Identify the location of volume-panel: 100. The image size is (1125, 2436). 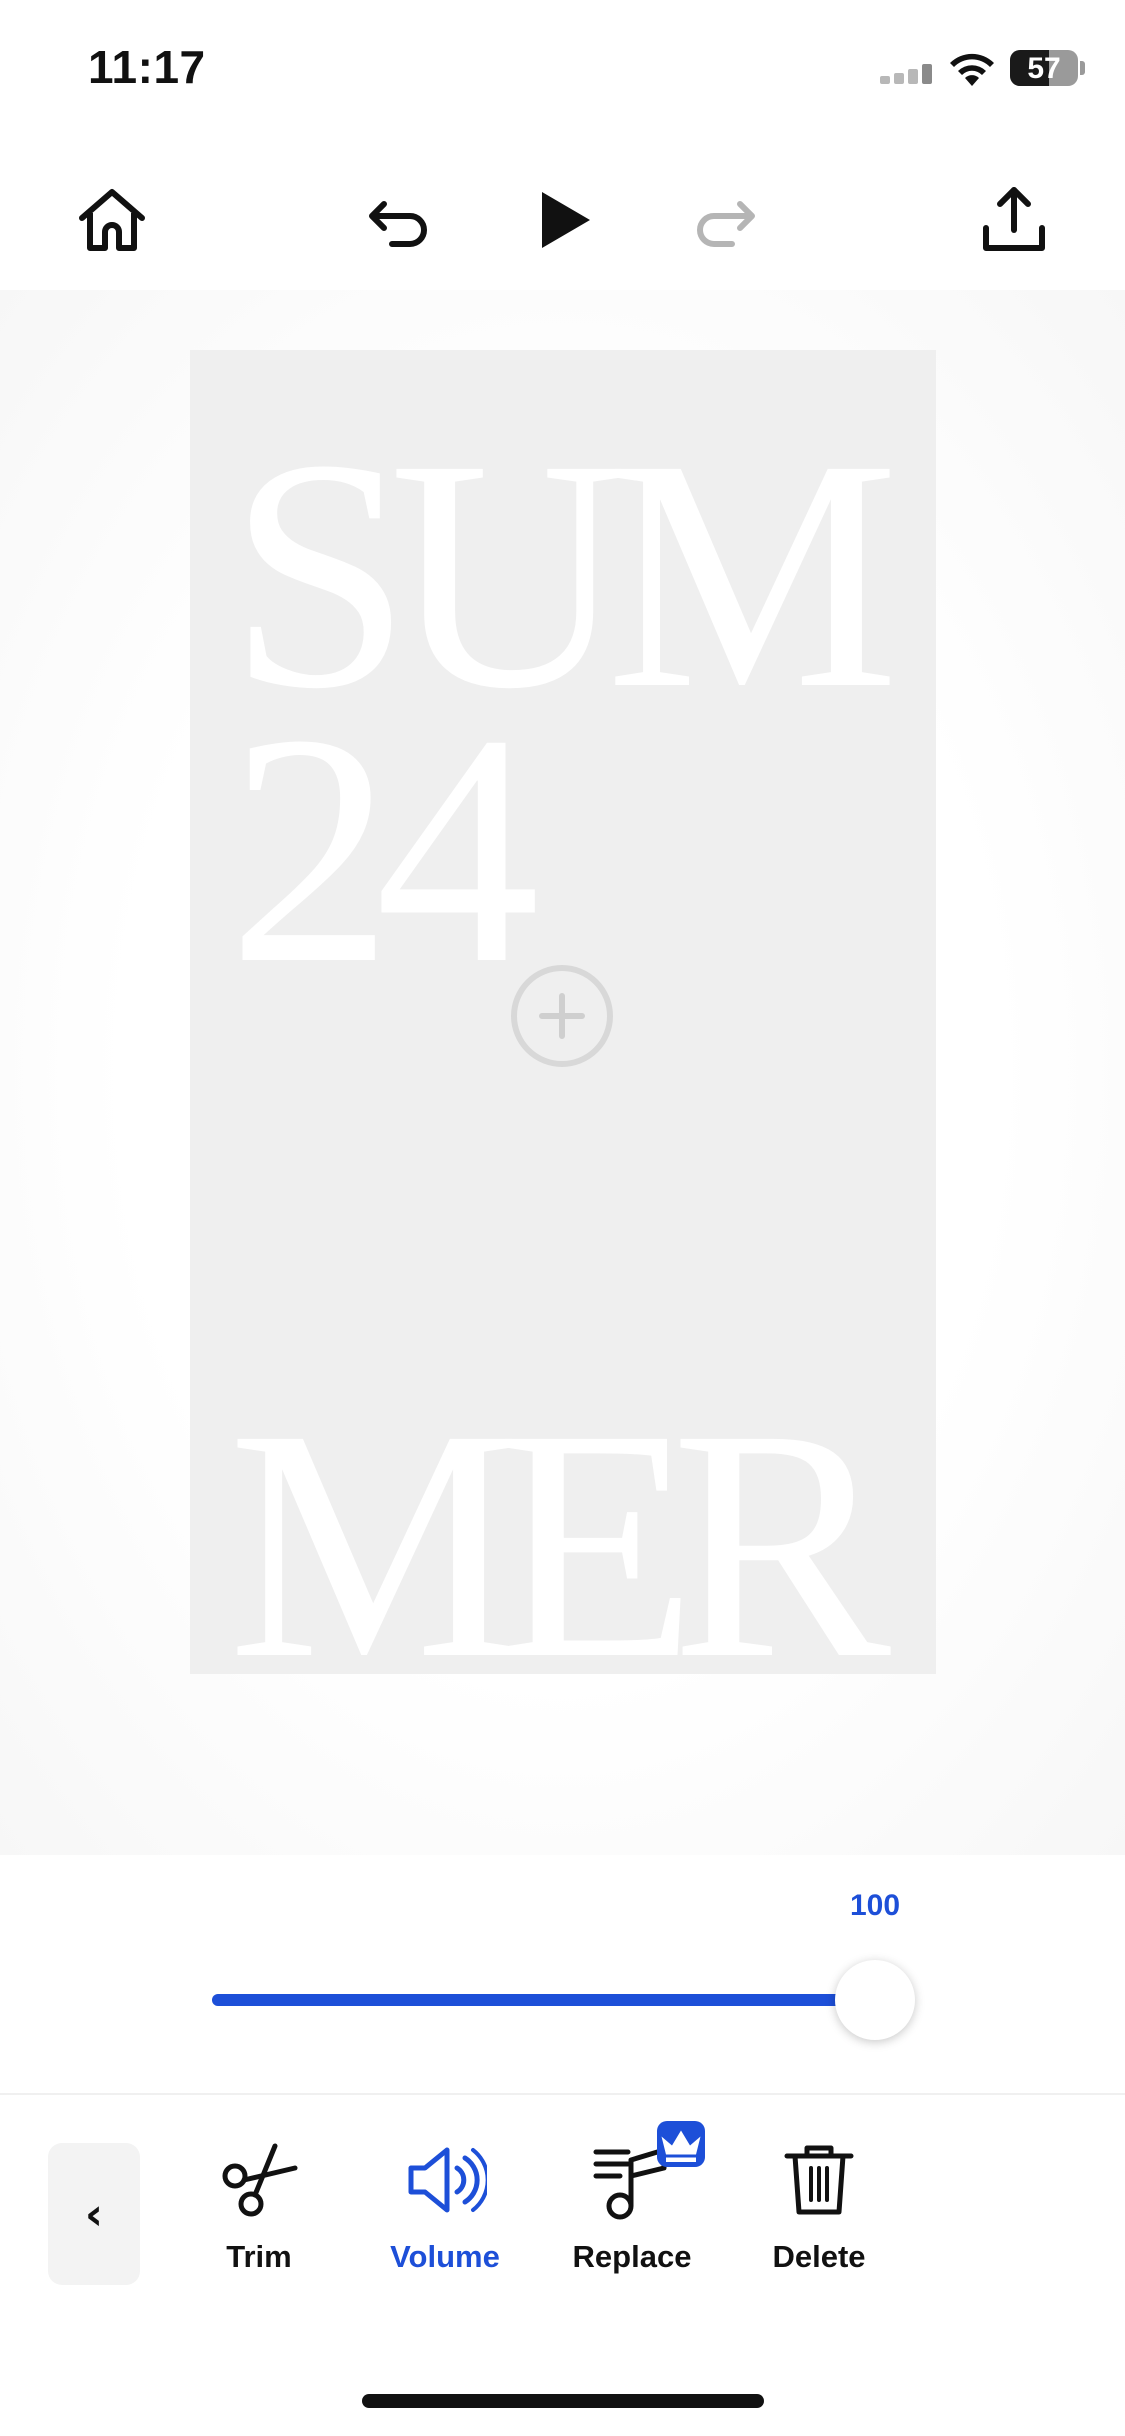
(562, 1974).